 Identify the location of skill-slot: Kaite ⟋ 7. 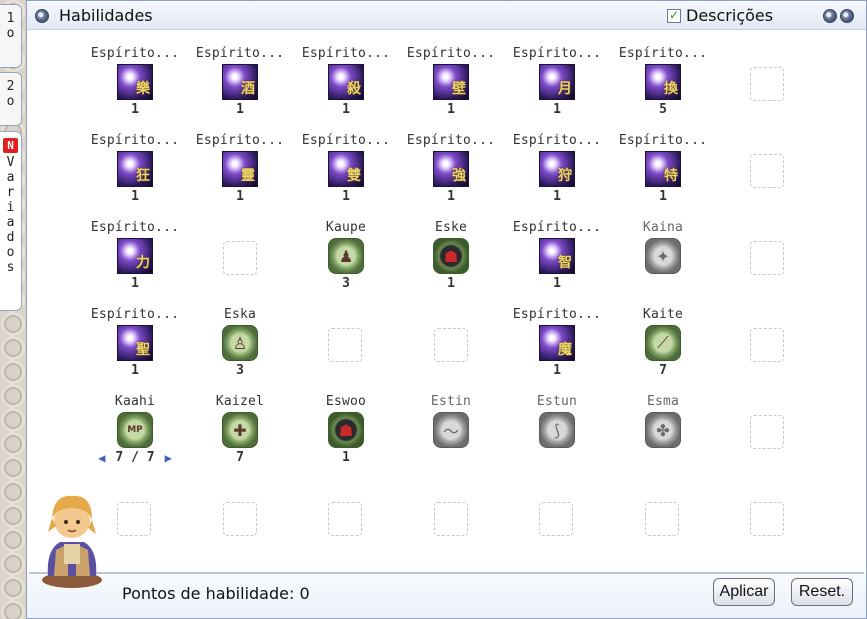
(663, 343).